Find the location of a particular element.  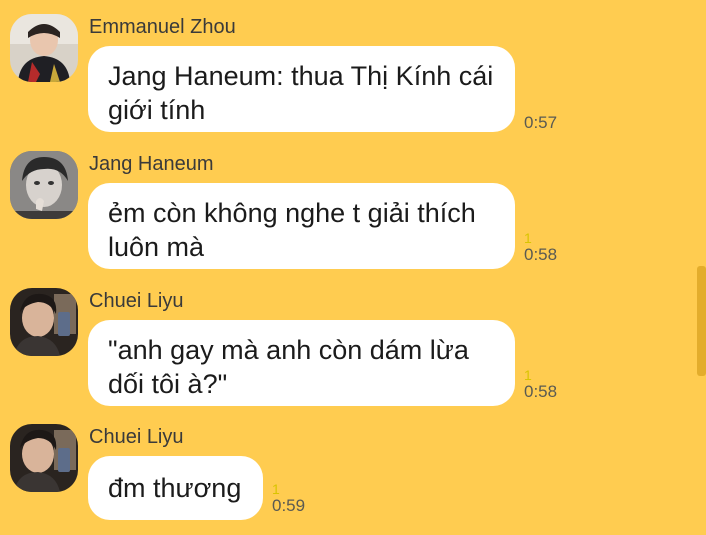

message-text-line: "anh gay mà anh còn dám lừa is located at coordinates (288, 350).